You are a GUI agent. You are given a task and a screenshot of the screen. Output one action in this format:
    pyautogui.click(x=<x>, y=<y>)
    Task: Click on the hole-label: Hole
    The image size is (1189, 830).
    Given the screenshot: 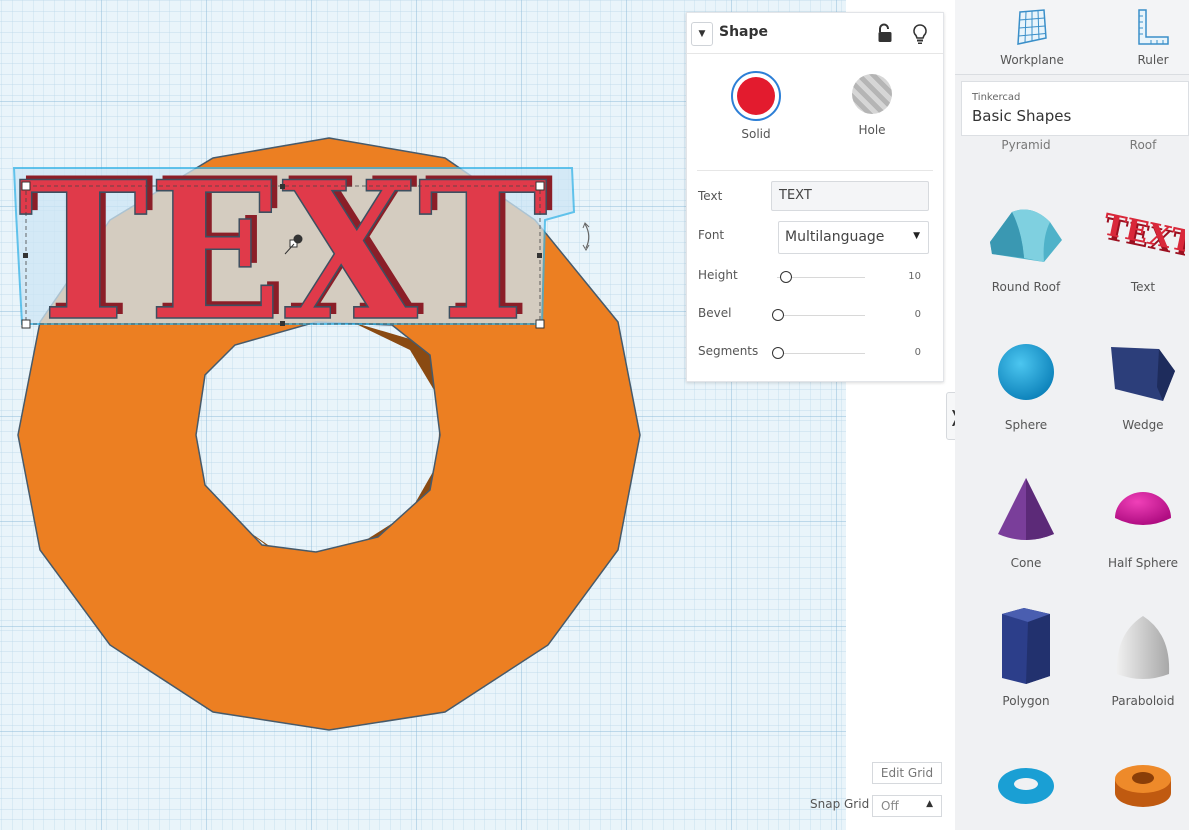 What is the action you would take?
    pyautogui.click(x=872, y=130)
    